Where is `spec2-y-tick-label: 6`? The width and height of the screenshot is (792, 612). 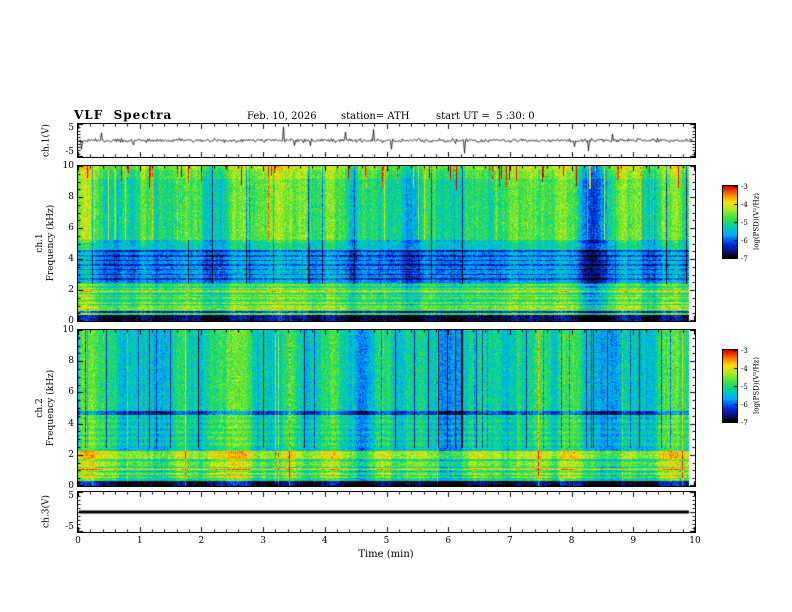 spec2-y-tick-label: 6 is located at coordinates (71, 392).